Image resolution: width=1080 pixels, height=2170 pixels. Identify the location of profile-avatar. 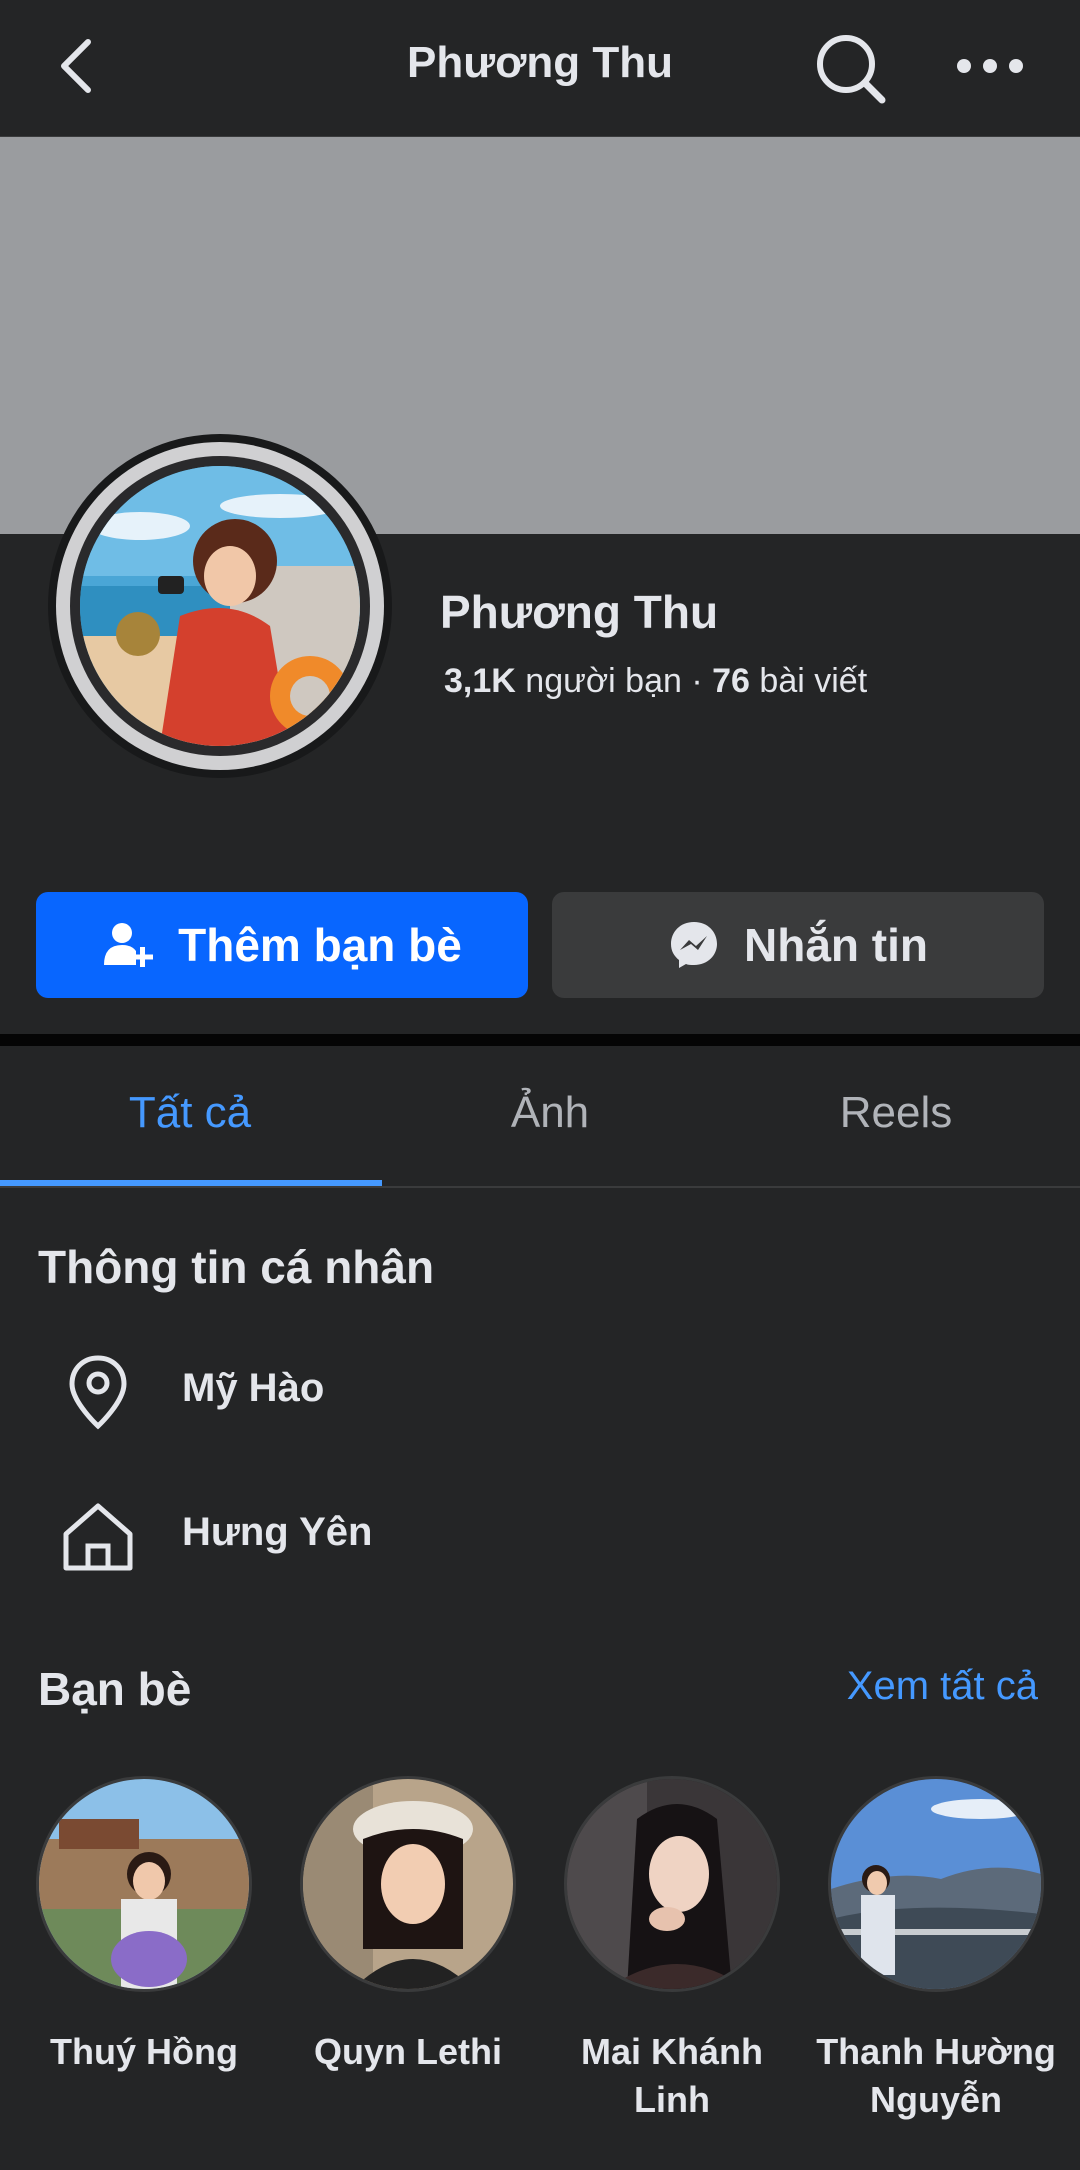
(220, 606).